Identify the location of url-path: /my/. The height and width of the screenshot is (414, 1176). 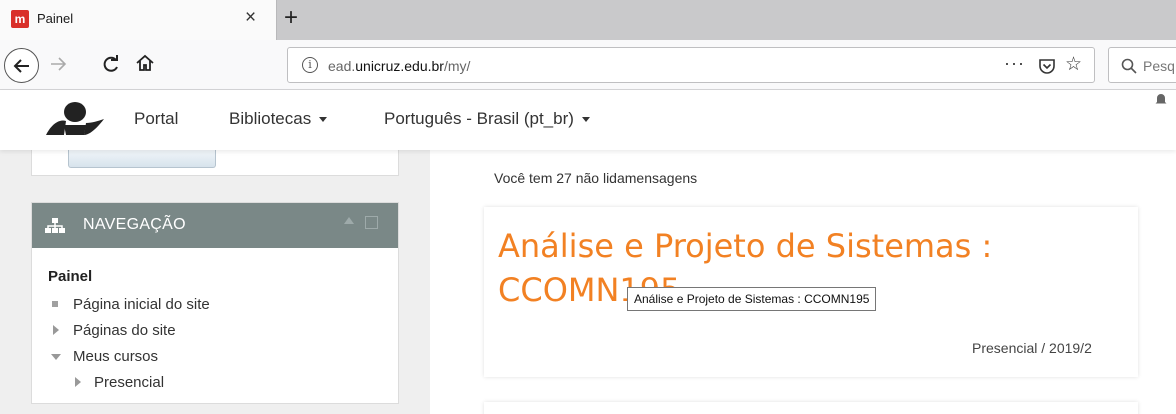
(457, 66).